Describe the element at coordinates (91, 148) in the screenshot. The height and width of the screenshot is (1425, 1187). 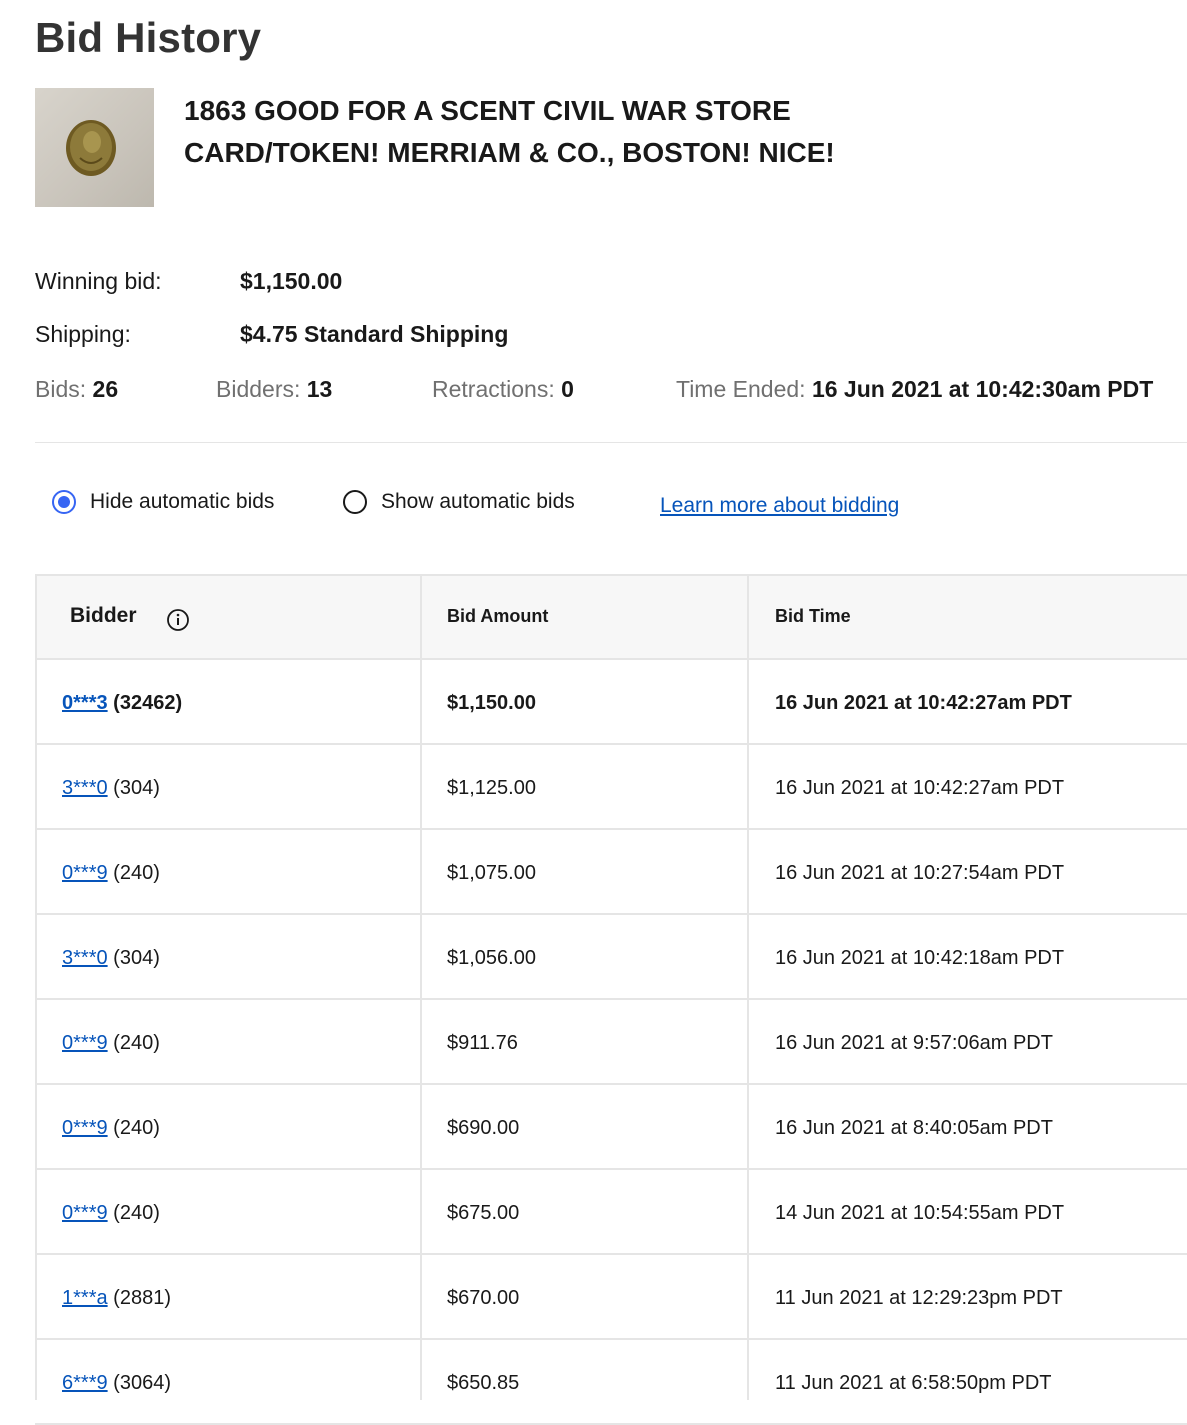
I see `coin-image-icon` at that location.